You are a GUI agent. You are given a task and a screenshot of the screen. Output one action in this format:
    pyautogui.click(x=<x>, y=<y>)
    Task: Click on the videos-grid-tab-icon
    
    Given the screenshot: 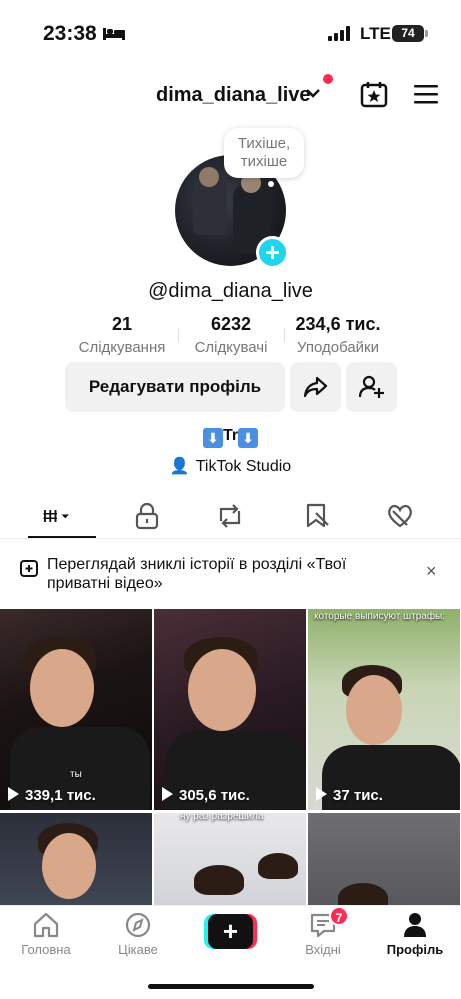 What is the action you would take?
    pyautogui.click(x=57, y=516)
    